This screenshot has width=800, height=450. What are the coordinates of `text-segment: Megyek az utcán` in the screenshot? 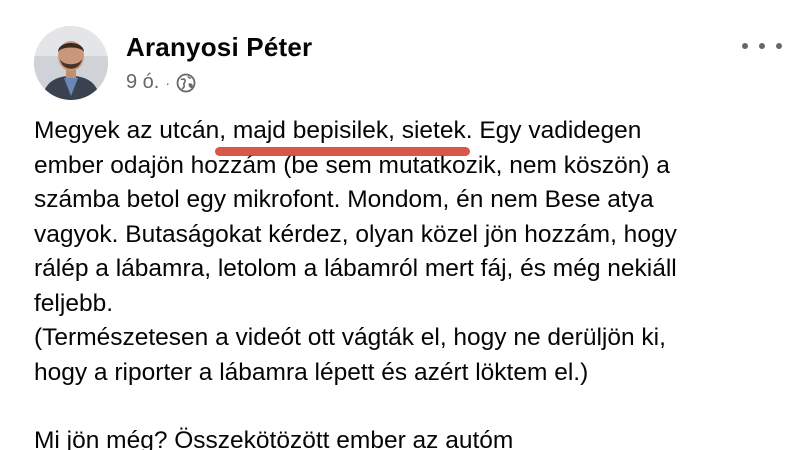 It's located at (127, 130).